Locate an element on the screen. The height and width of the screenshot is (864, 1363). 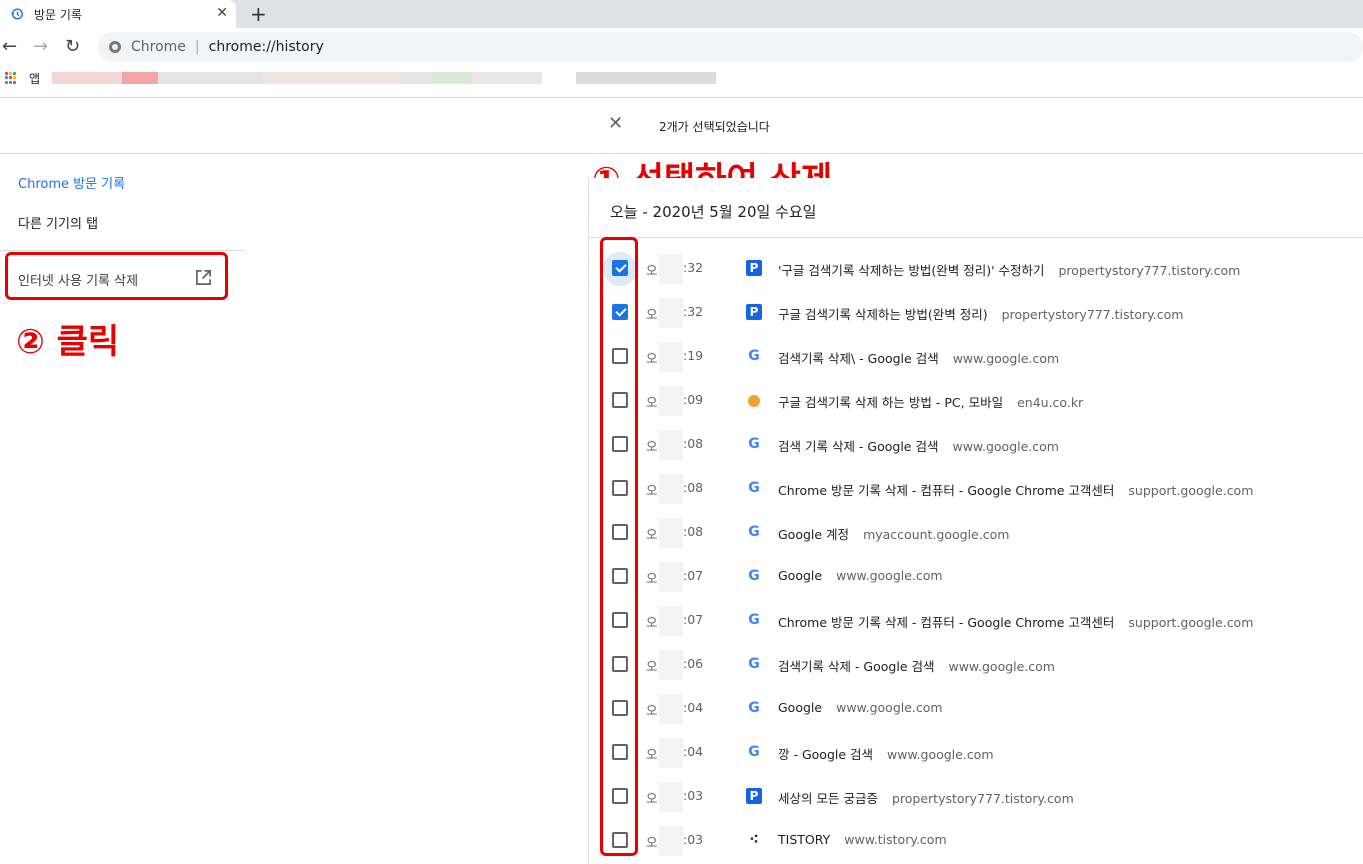
row-time-suffix: :03 is located at coordinates (693, 795).